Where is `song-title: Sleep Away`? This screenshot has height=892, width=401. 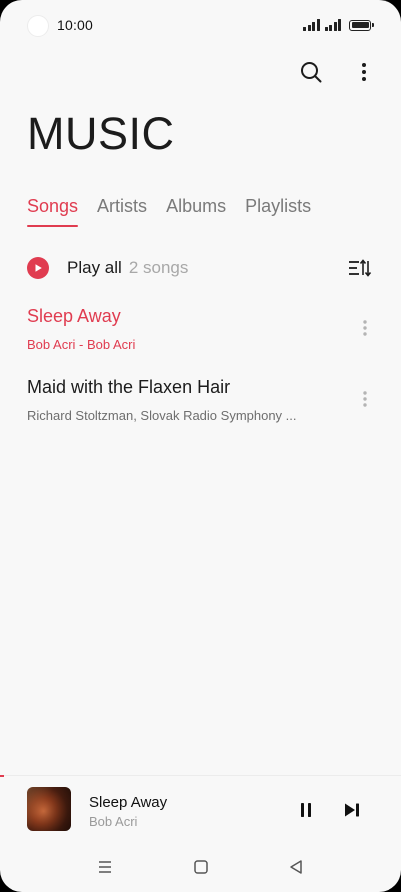
song-title: Sleep Away is located at coordinates (74, 316).